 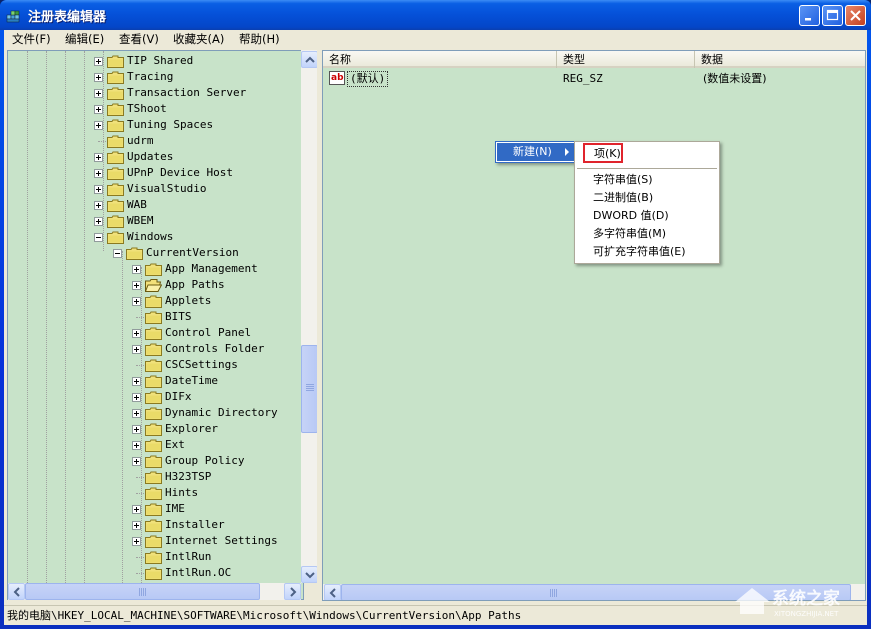 I want to click on tree-item: Tracing, so click(x=155, y=77).